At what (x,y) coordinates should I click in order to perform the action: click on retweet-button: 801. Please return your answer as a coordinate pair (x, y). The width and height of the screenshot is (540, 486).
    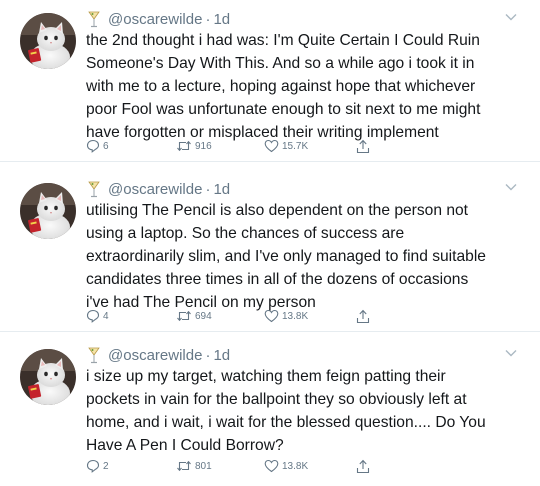
    Looking at the image, I should click on (194, 466).